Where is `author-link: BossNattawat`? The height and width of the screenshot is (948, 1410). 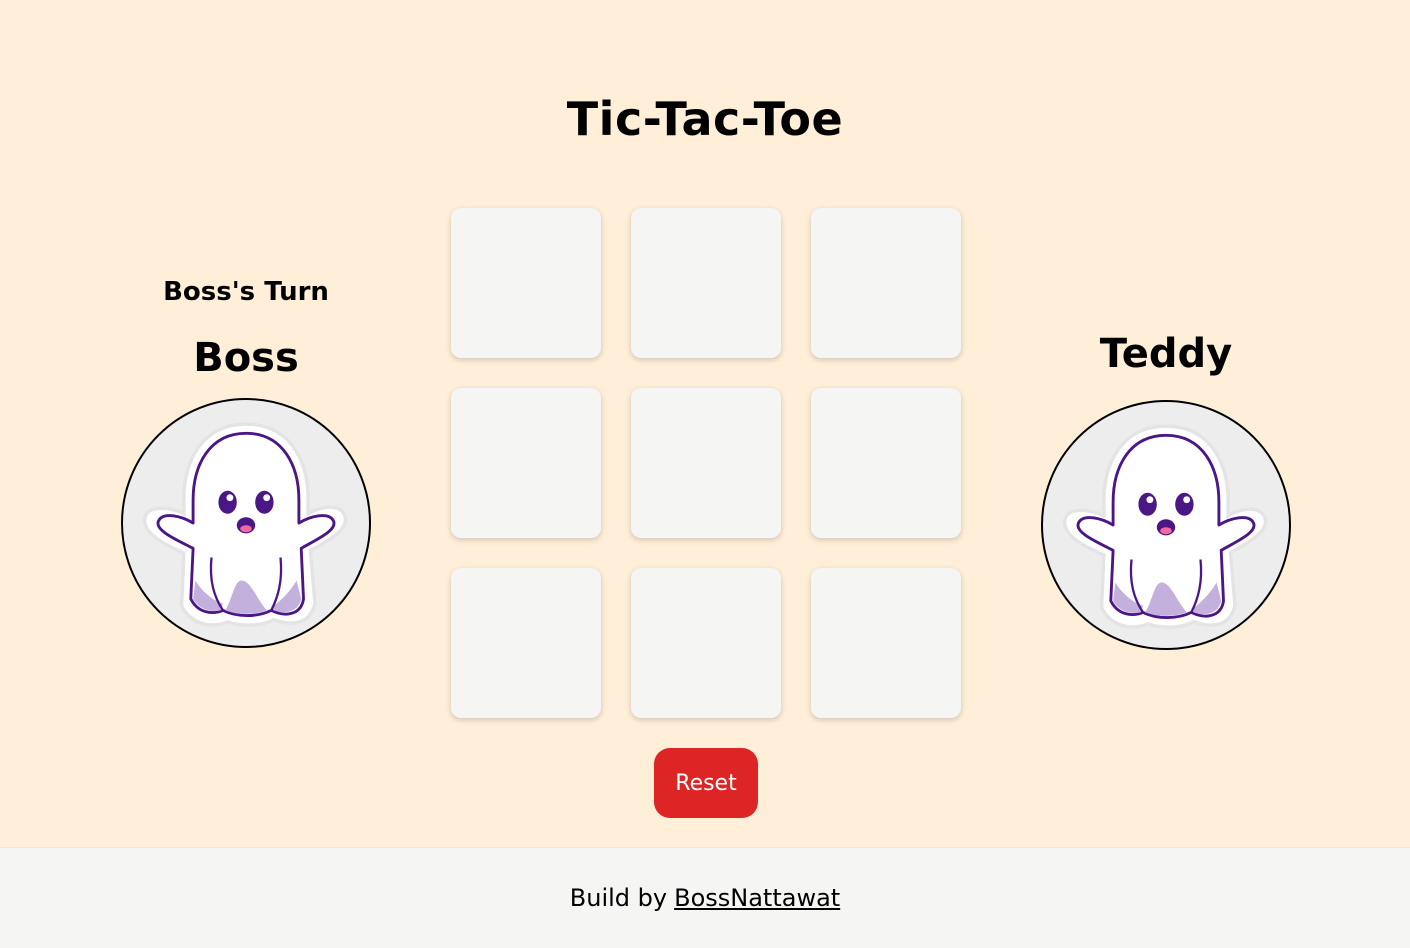 author-link: BossNattawat is located at coordinates (757, 898).